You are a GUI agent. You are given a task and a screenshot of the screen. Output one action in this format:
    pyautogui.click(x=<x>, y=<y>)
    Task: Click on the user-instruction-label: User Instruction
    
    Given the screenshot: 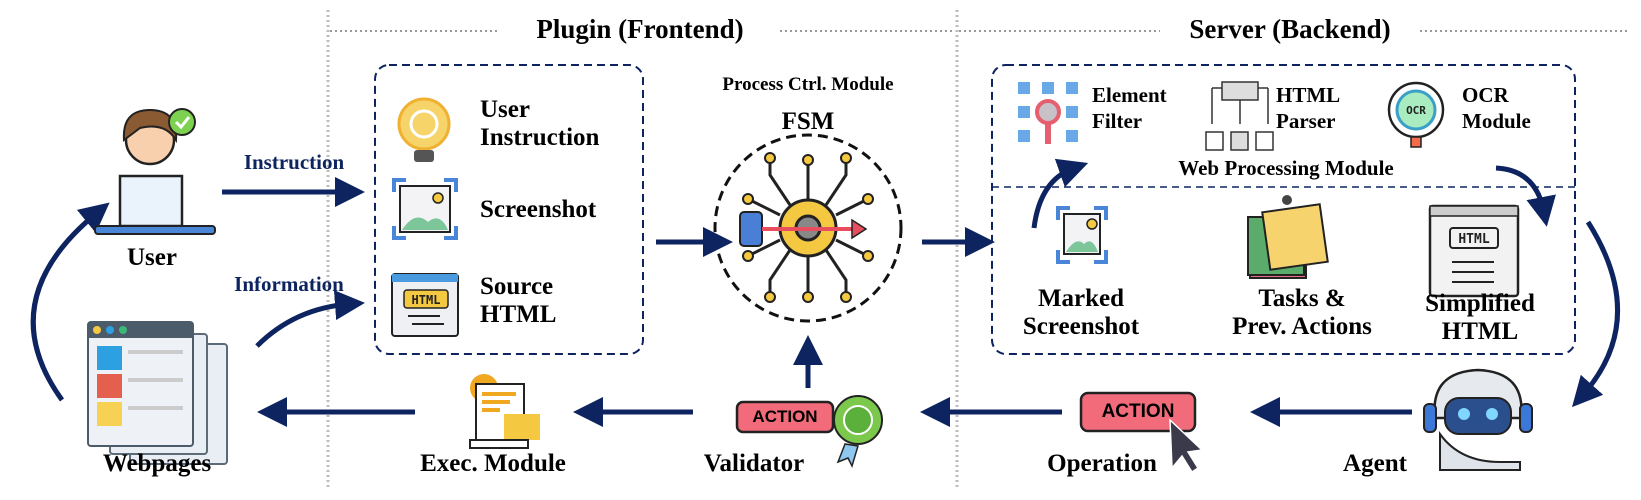 What is the action you would take?
    pyautogui.click(x=540, y=123)
    